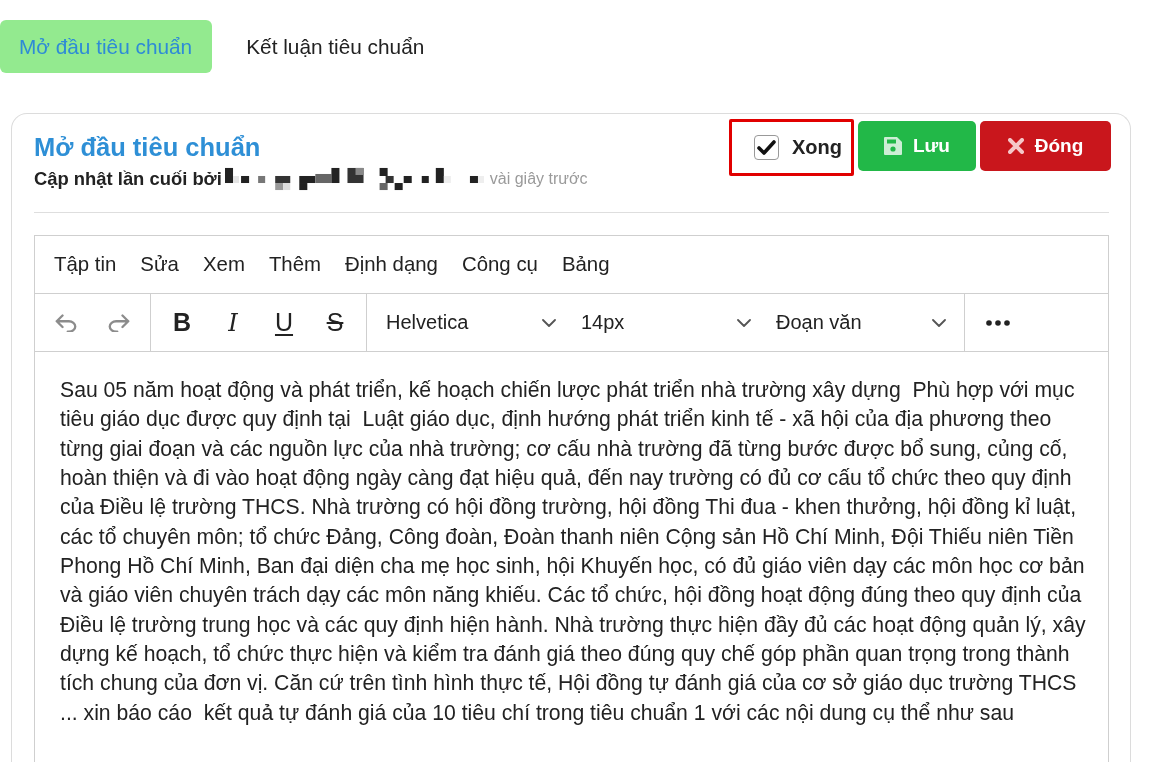 This screenshot has height=762, width=1166. What do you see at coordinates (66, 322) in the screenshot?
I see `undo-icon` at bounding box center [66, 322].